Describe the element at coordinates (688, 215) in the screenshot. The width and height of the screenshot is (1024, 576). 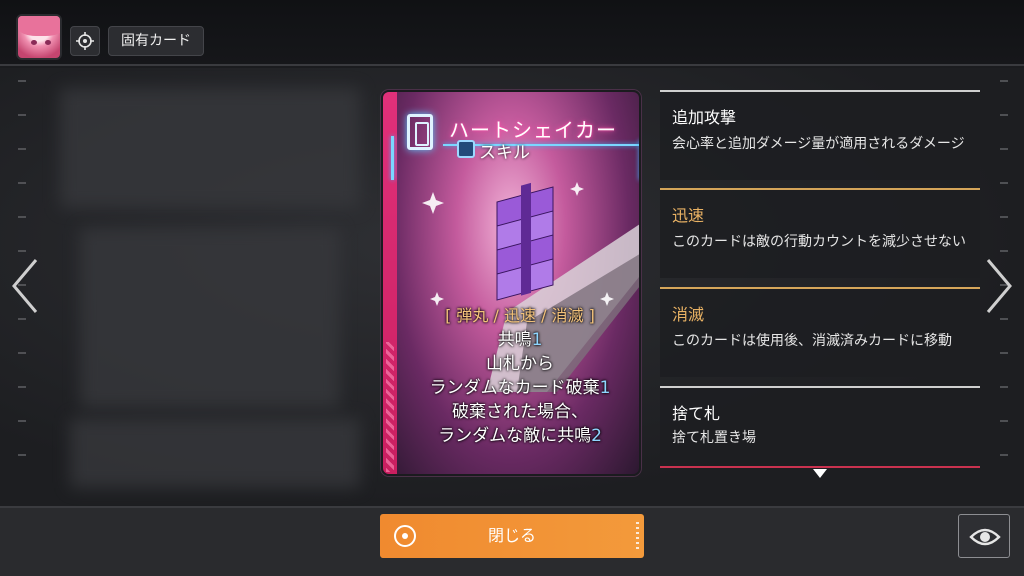
I see `glossary-title: 迅速` at that location.